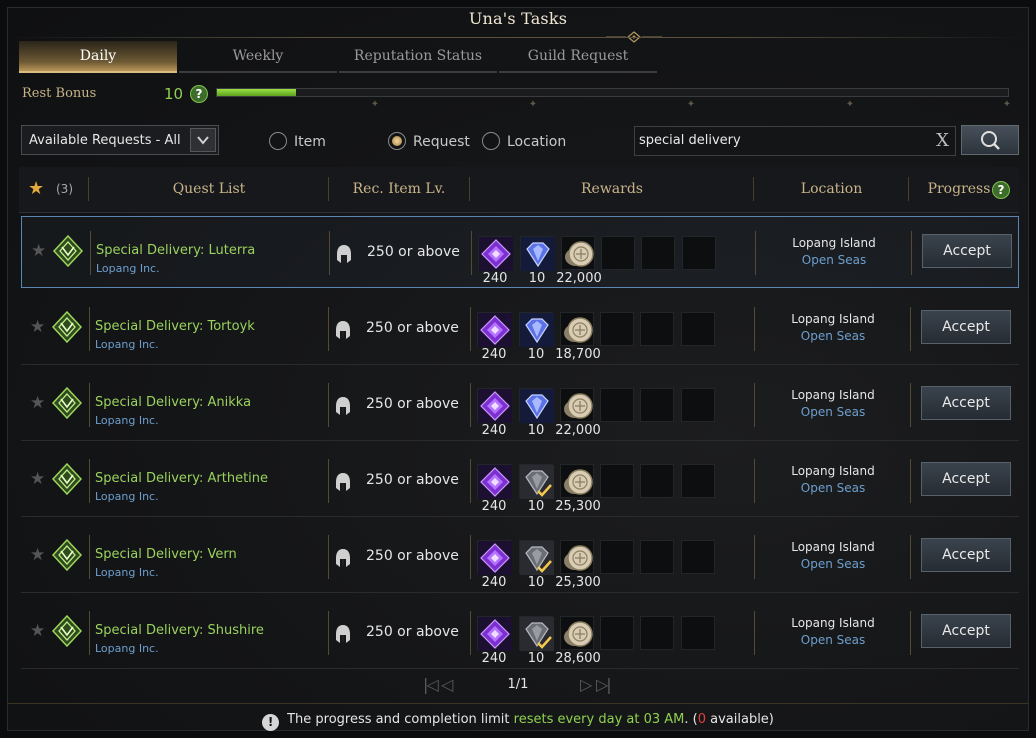 The height and width of the screenshot is (738, 1036). What do you see at coordinates (586, 684) in the screenshot?
I see `next-page-icon: ▷` at bounding box center [586, 684].